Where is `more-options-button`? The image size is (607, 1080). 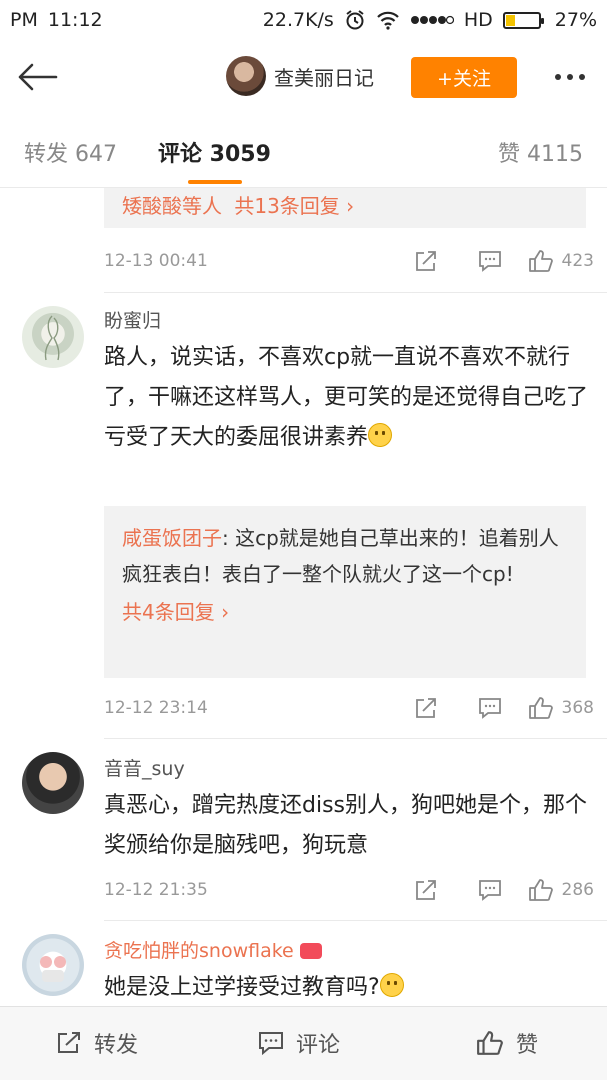
more-options-button is located at coordinates (570, 77).